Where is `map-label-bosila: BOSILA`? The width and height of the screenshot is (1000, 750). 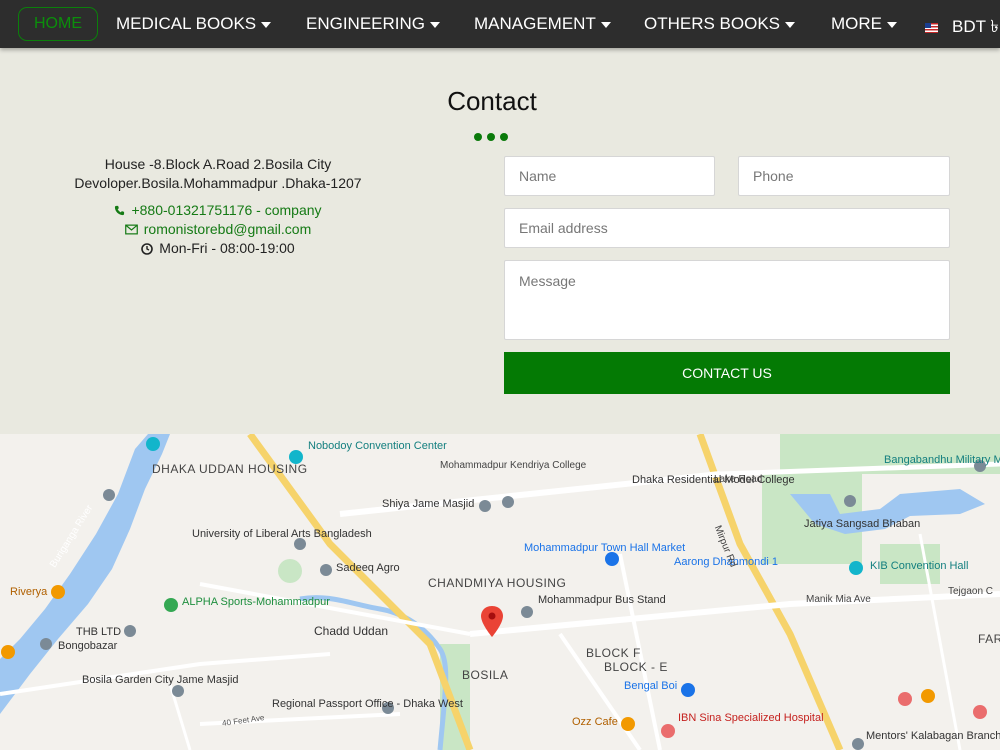 map-label-bosila: BOSILA is located at coordinates (485, 675).